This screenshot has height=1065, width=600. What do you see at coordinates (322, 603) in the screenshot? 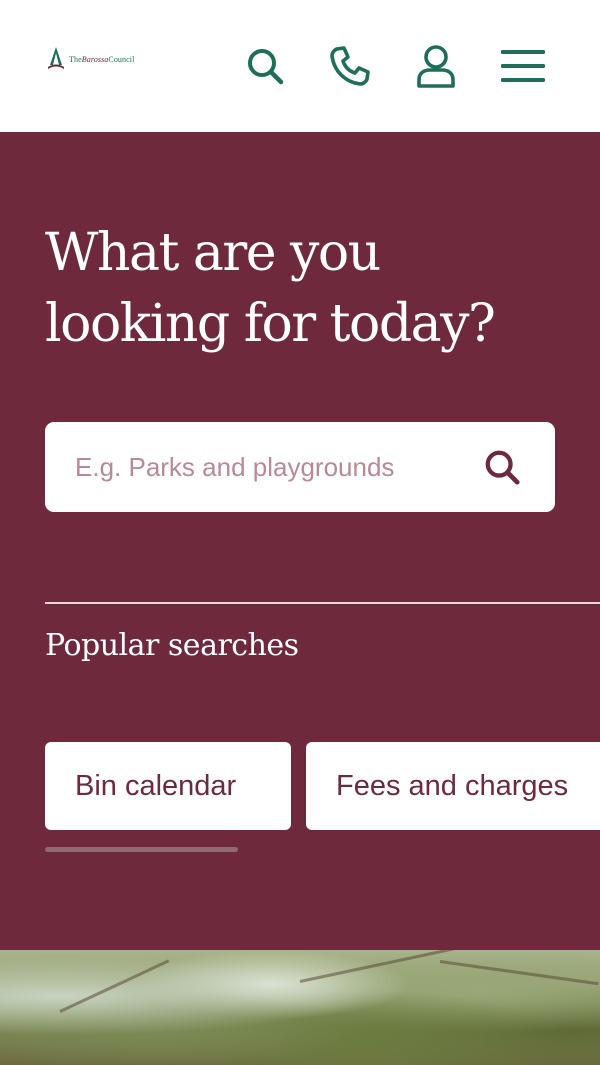
I see `section-divider` at bounding box center [322, 603].